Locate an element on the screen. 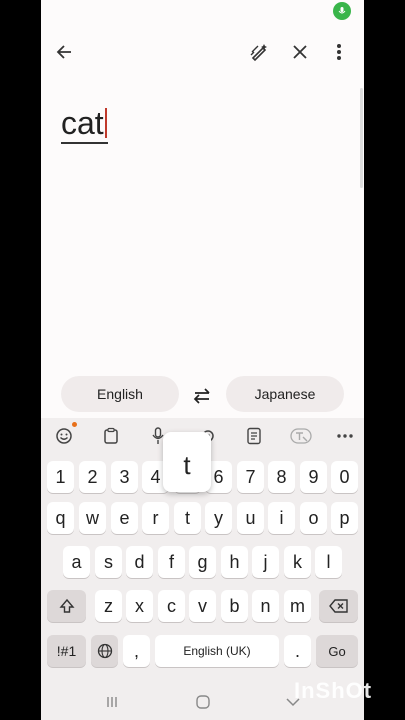 This screenshot has width=405, height=720. symbols-key: !#1 is located at coordinates (66, 651).